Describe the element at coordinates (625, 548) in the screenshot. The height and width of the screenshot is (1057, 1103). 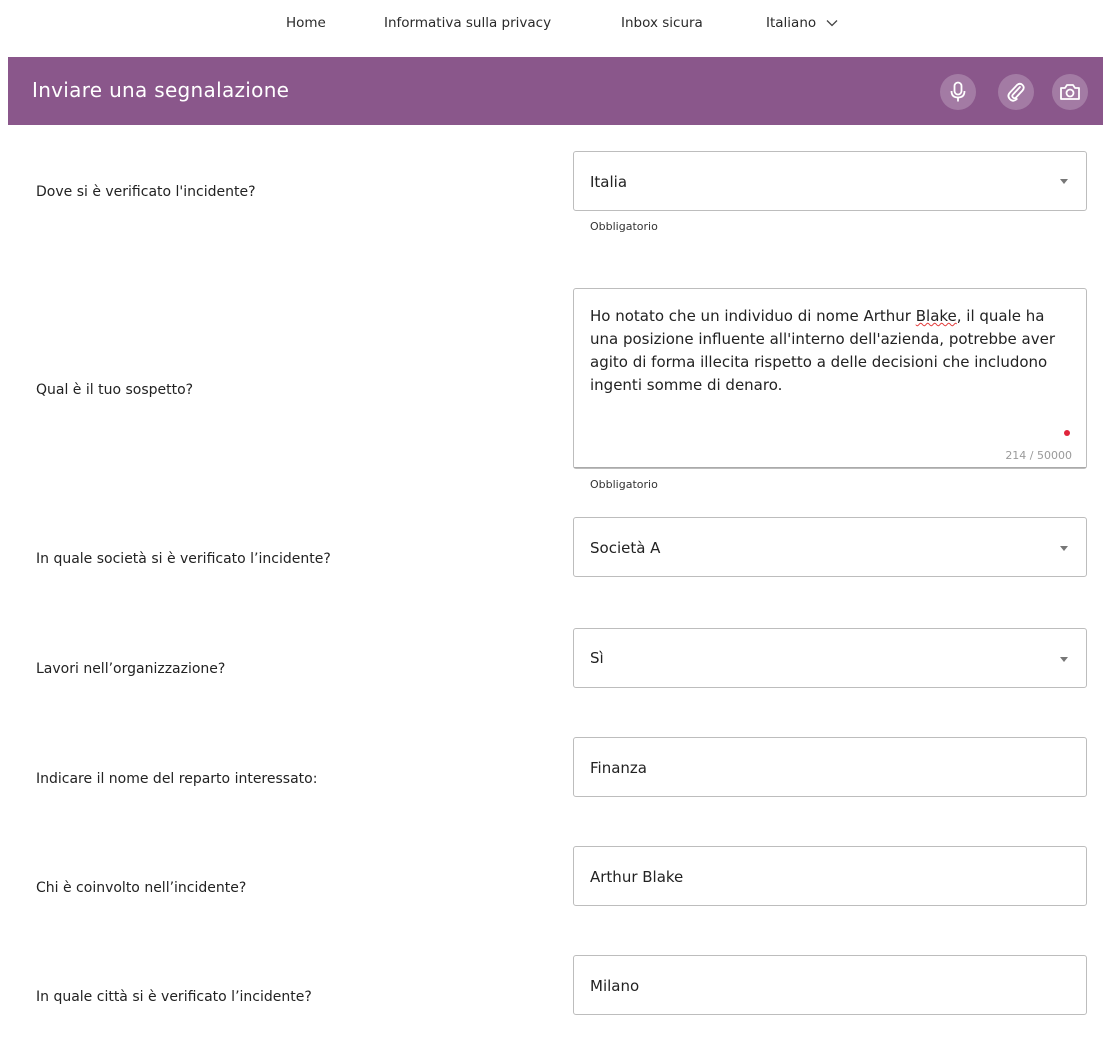
I see `company-value: Società A` at that location.